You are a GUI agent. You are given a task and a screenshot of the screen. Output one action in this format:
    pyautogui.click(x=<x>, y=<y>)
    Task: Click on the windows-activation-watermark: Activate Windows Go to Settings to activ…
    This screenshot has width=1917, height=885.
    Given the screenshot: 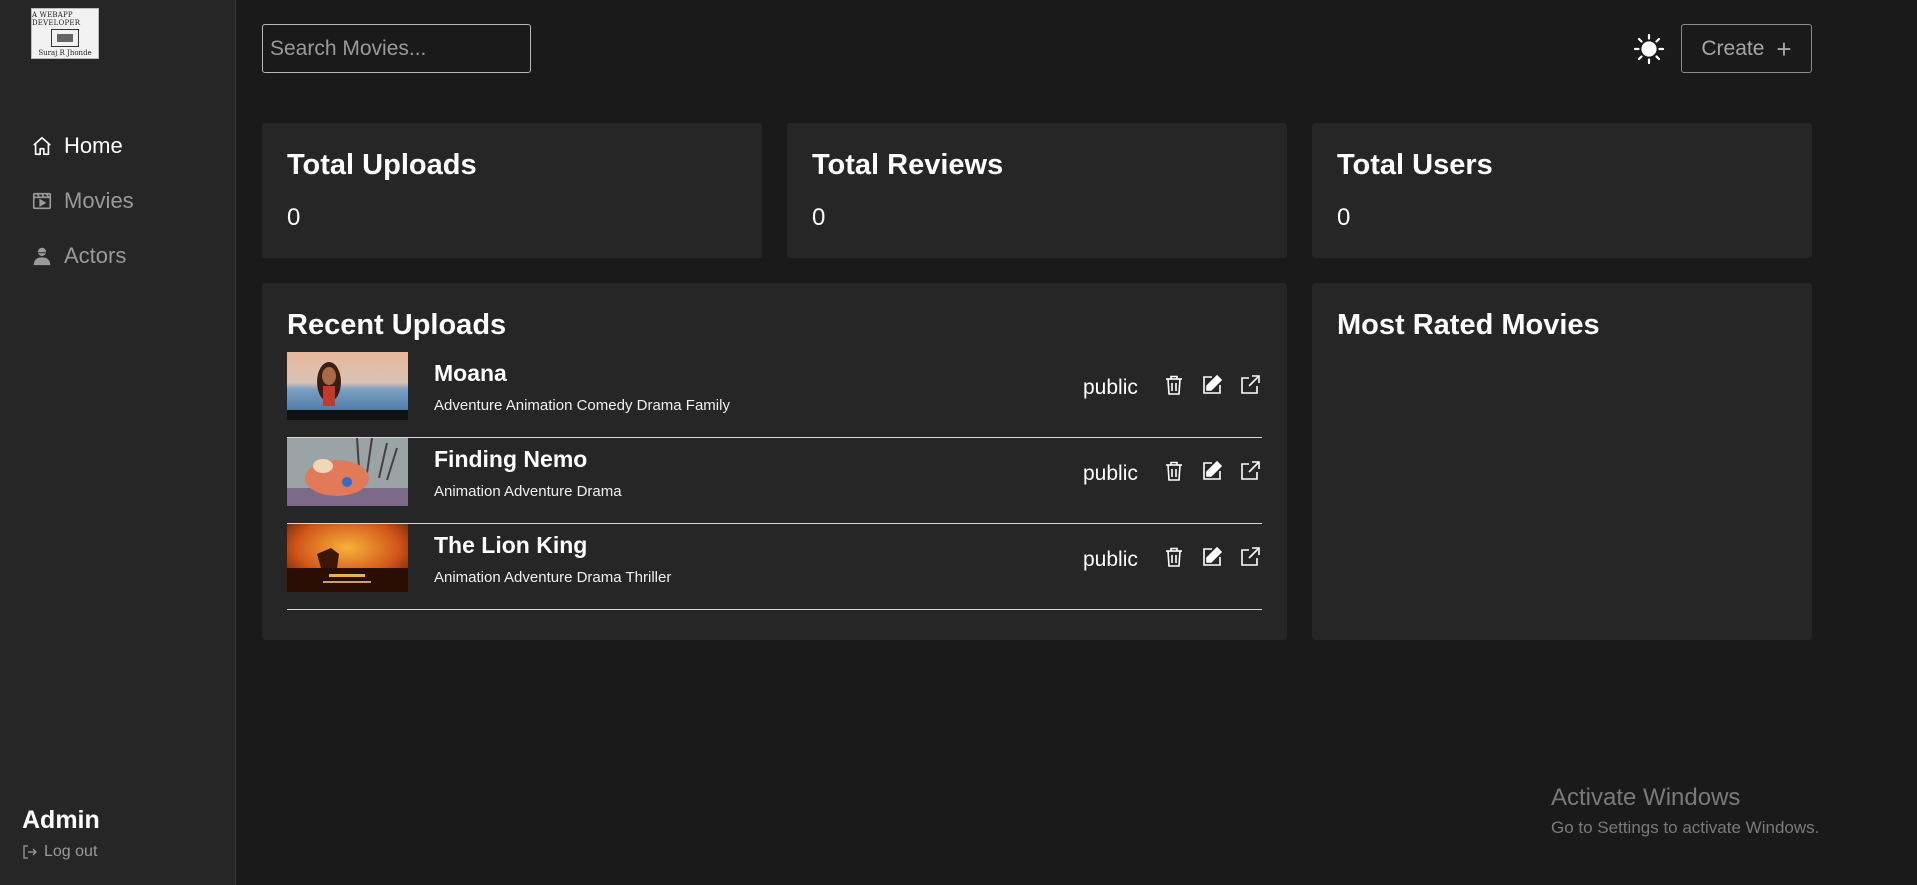 What is the action you would take?
    pyautogui.click(x=1685, y=811)
    